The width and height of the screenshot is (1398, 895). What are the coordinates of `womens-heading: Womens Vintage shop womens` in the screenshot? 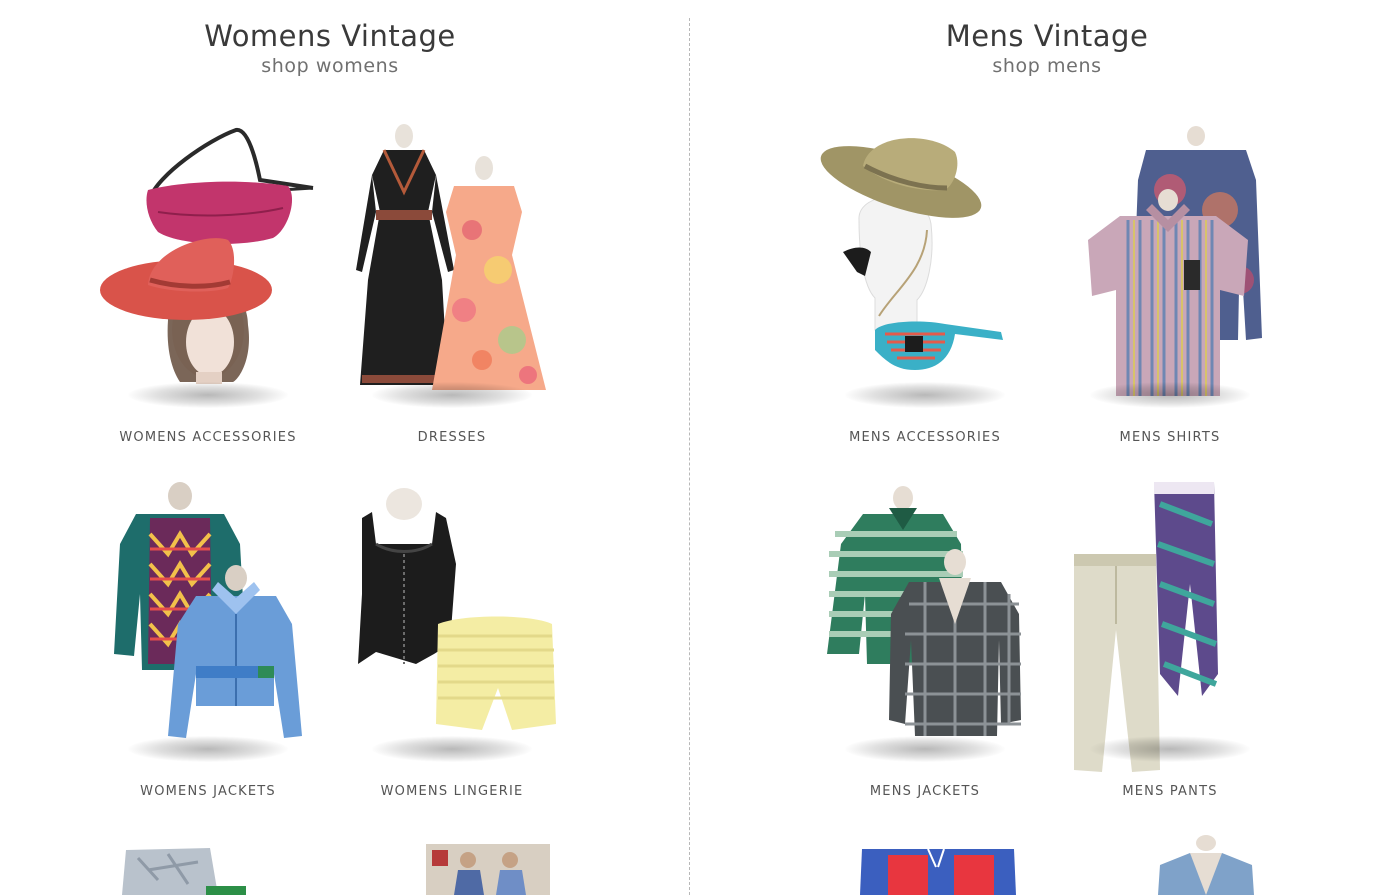 It's located at (330, 47).